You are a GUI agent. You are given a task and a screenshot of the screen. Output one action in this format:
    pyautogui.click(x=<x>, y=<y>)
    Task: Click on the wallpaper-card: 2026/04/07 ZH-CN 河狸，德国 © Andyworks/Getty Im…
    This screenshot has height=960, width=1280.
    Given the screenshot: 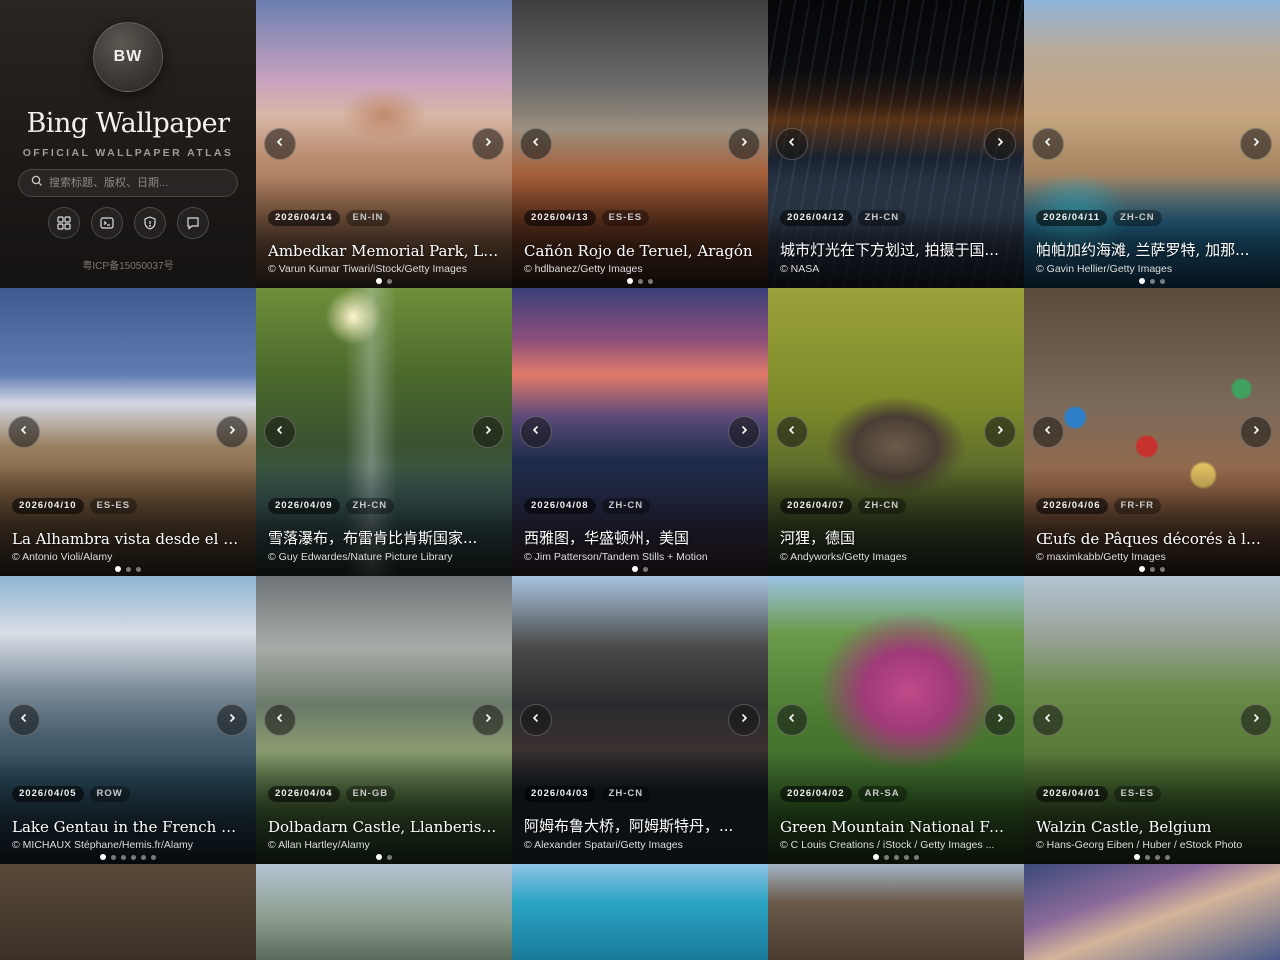 What is the action you would take?
    pyautogui.click(x=896, y=432)
    